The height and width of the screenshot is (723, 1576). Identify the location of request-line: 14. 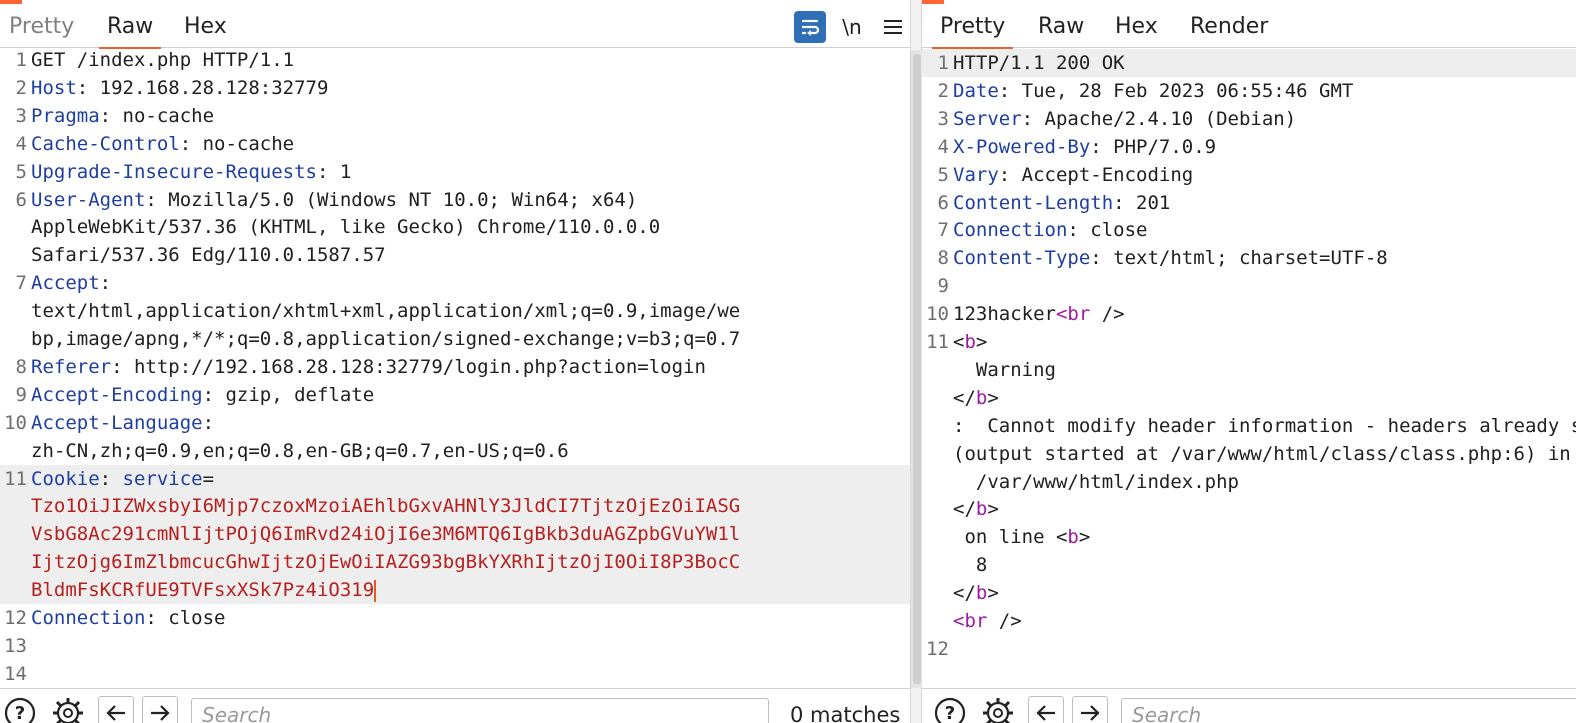
(455, 674).